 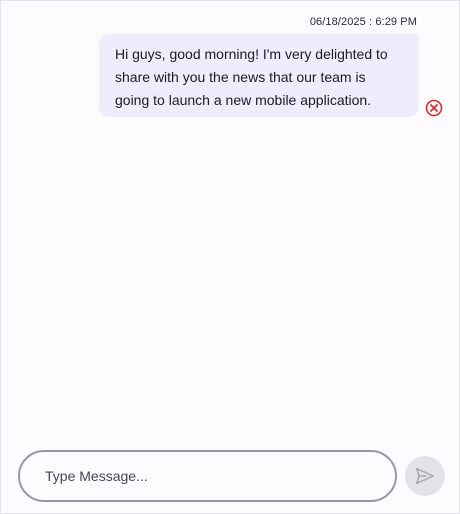 I want to click on error-circle-icon, so click(x=434, y=108).